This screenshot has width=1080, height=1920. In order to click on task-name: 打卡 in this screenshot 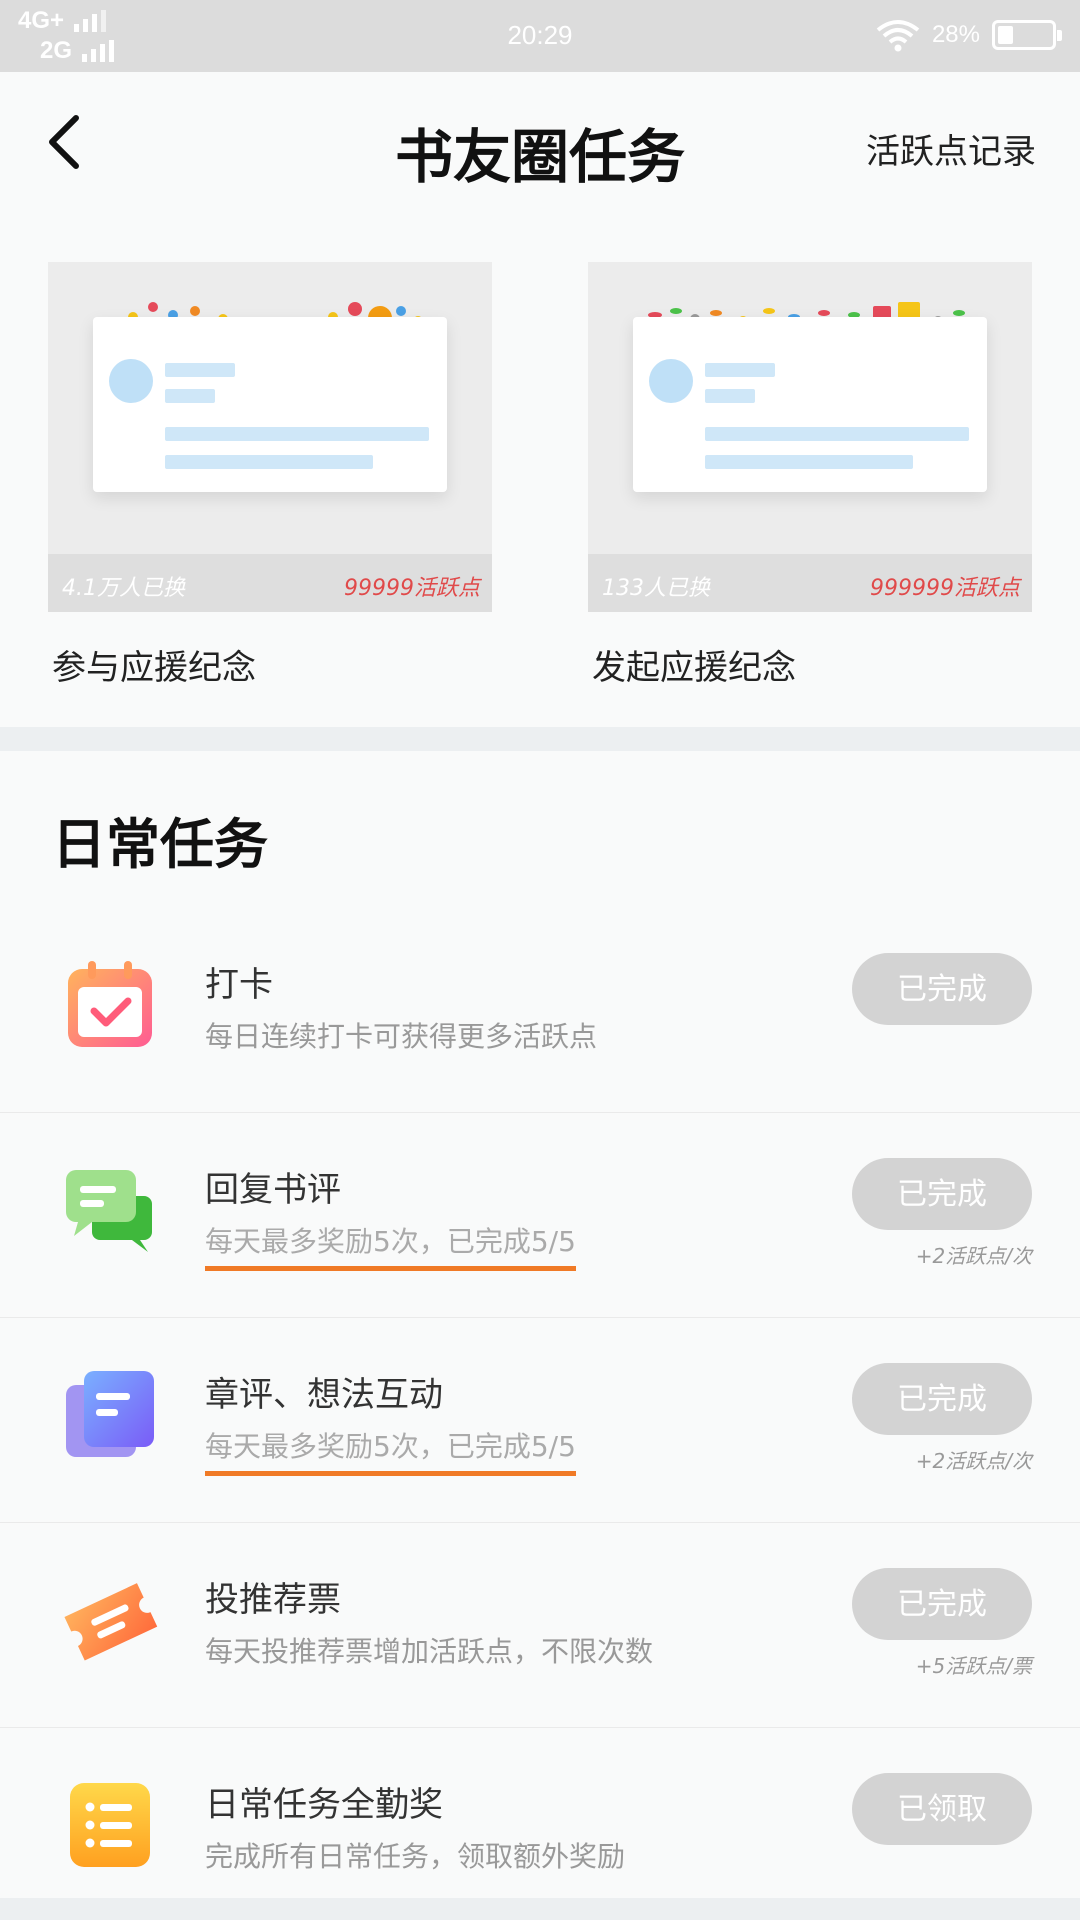, I will do `click(239, 985)`.